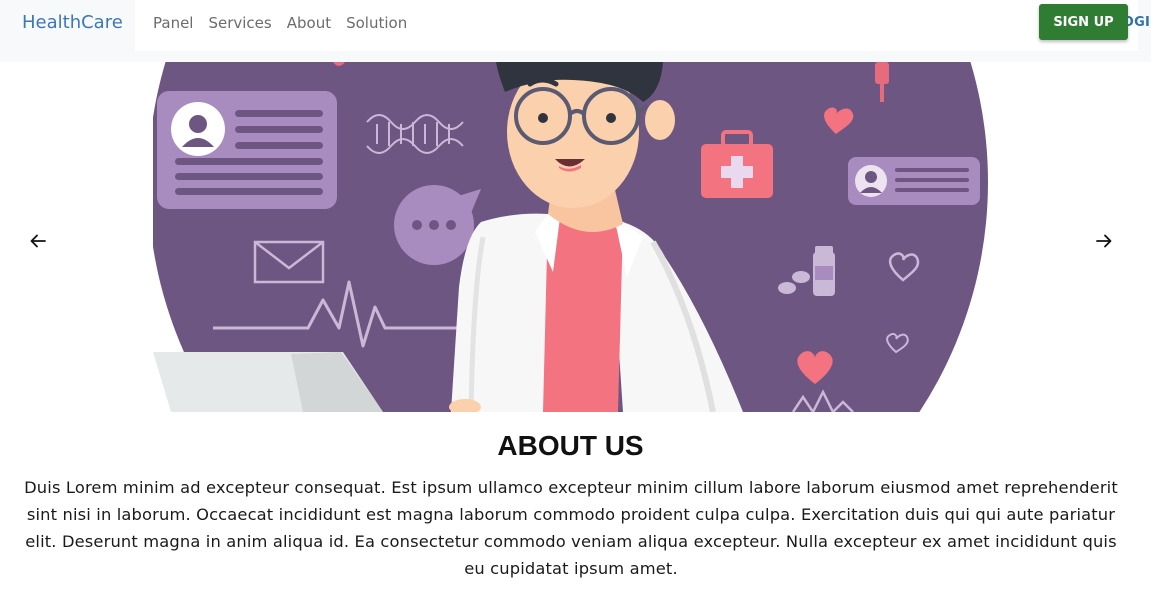 The height and width of the screenshot is (605, 1151). What do you see at coordinates (570, 445) in the screenshot?
I see `about-title: ABOUT US` at bounding box center [570, 445].